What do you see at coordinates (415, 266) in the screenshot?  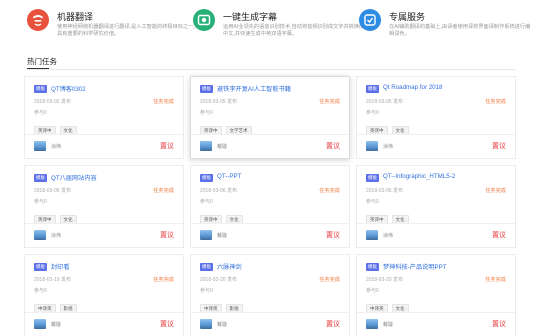 I see `task-title-link: 梦神科技-产品说明PPT` at bounding box center [415, 266].